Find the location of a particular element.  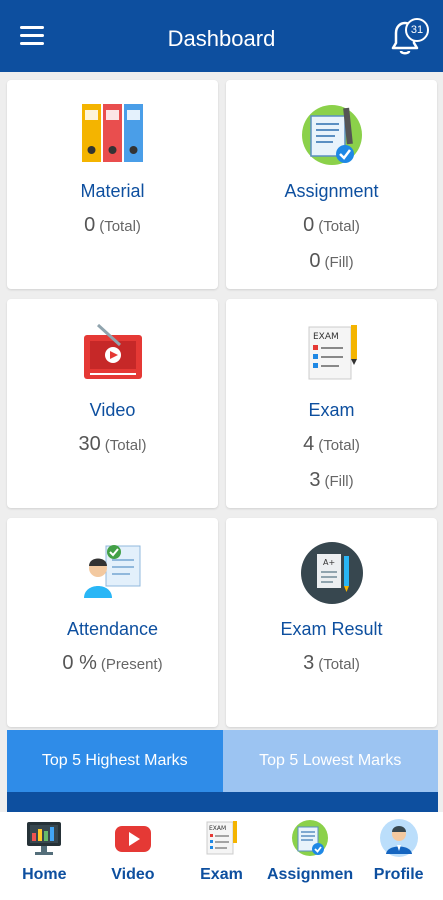

nav-home: Home is located at coordinates (44, 856).